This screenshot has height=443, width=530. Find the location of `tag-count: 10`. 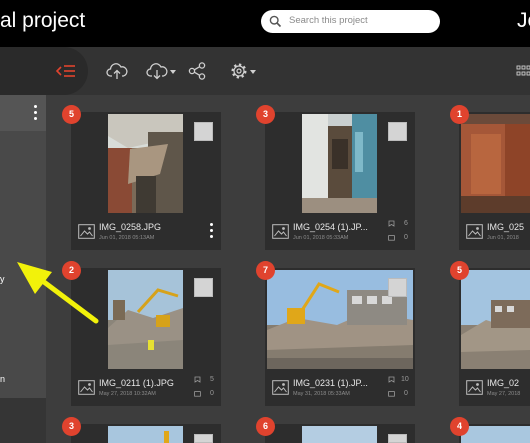

tag-count: 10 is located at coordinates (405, 379).